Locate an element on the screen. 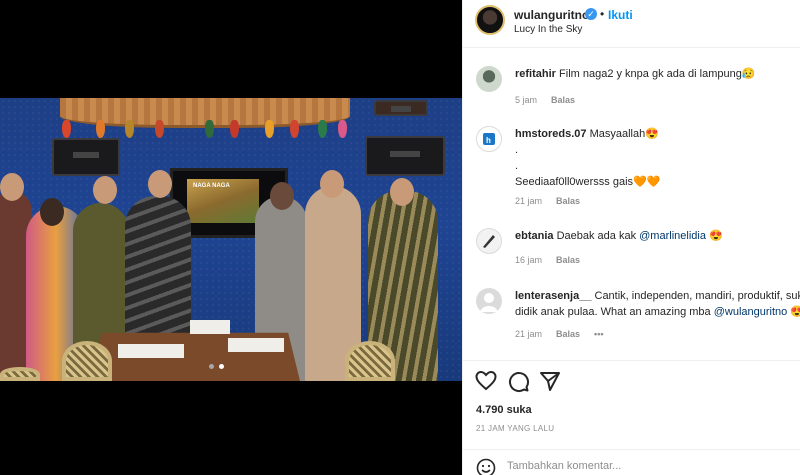 The width and height of the screenshot is (800, 475). store-logo-icon: h is located at coordinates (489, 139).